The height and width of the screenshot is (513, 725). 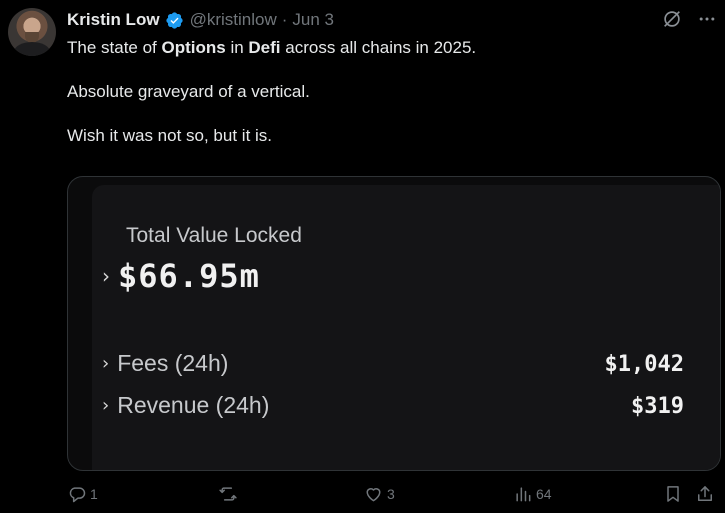 I want to click on tvl-row: › $66.95m, so click(x=181, y=276).